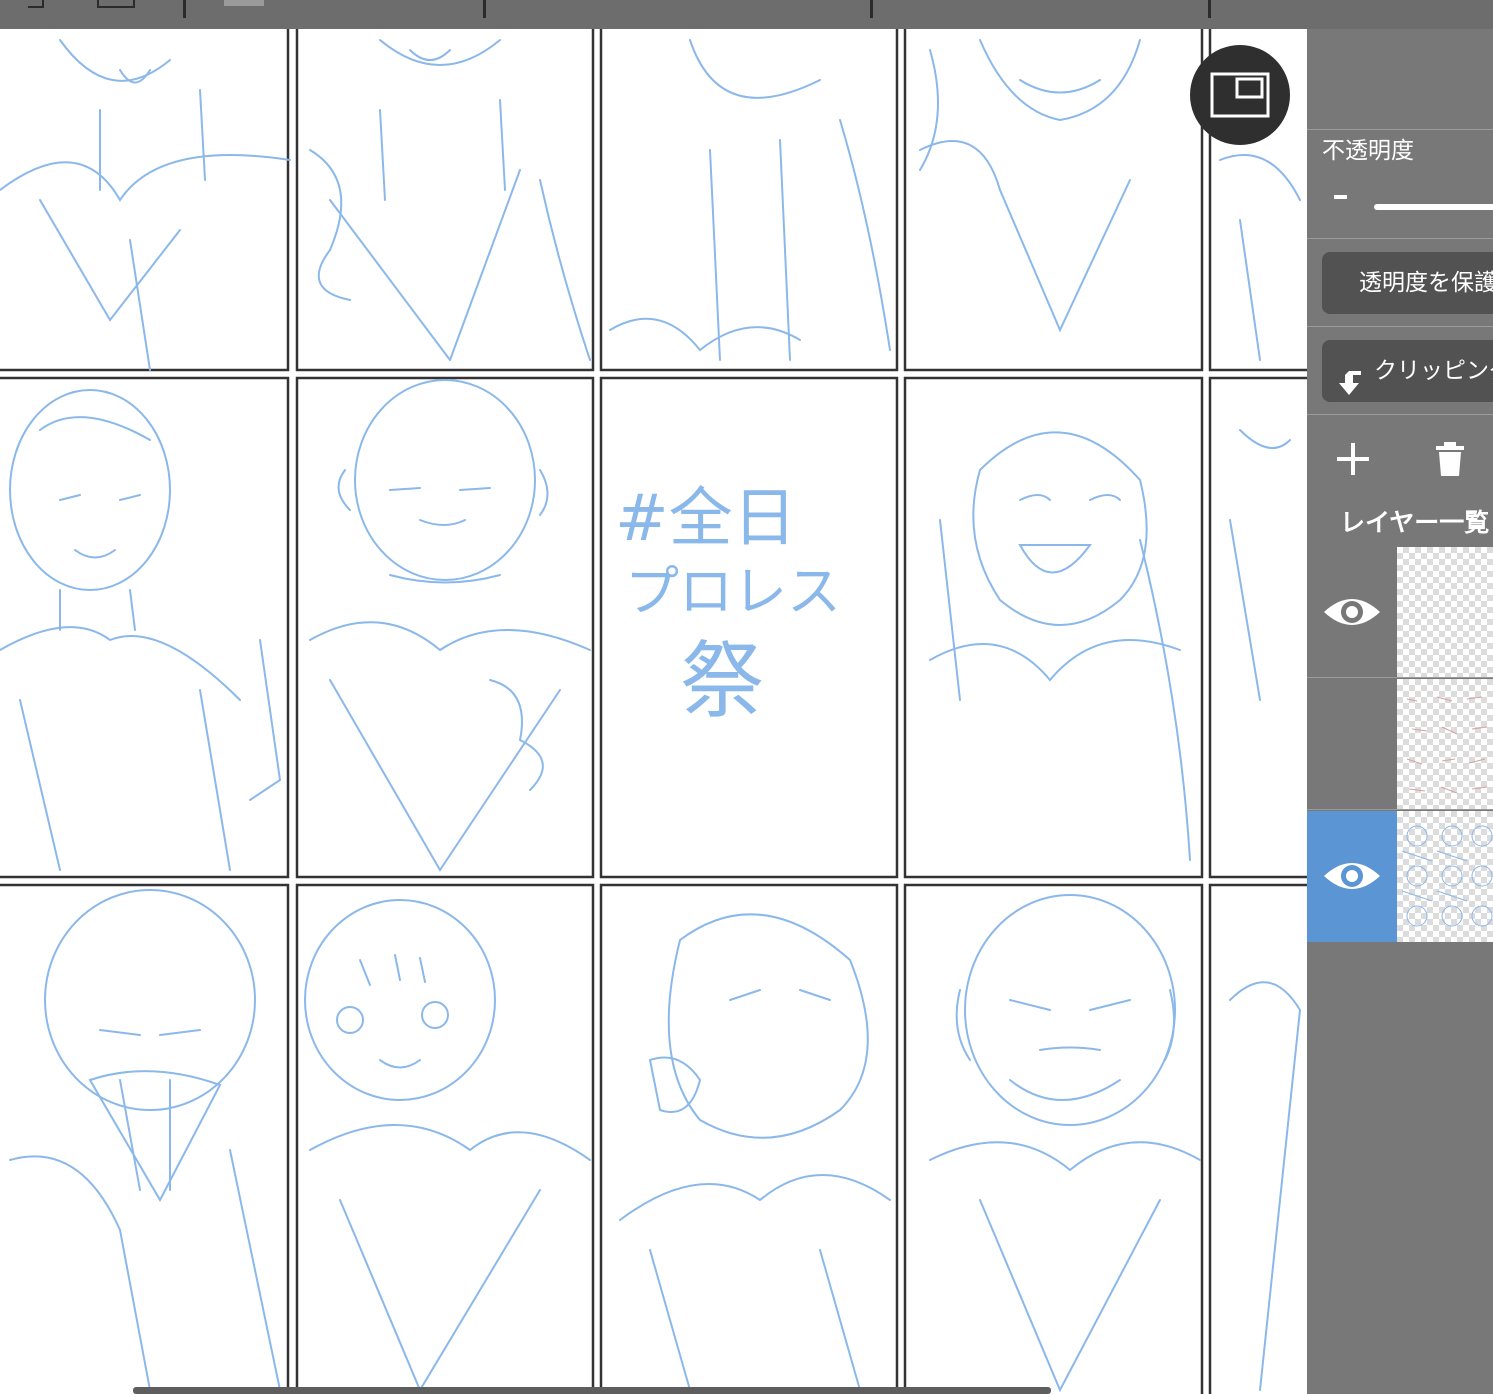 The width and height of the screenshot is (1493, 1394). I want to click on opacity-slider, so click(1433, 207).